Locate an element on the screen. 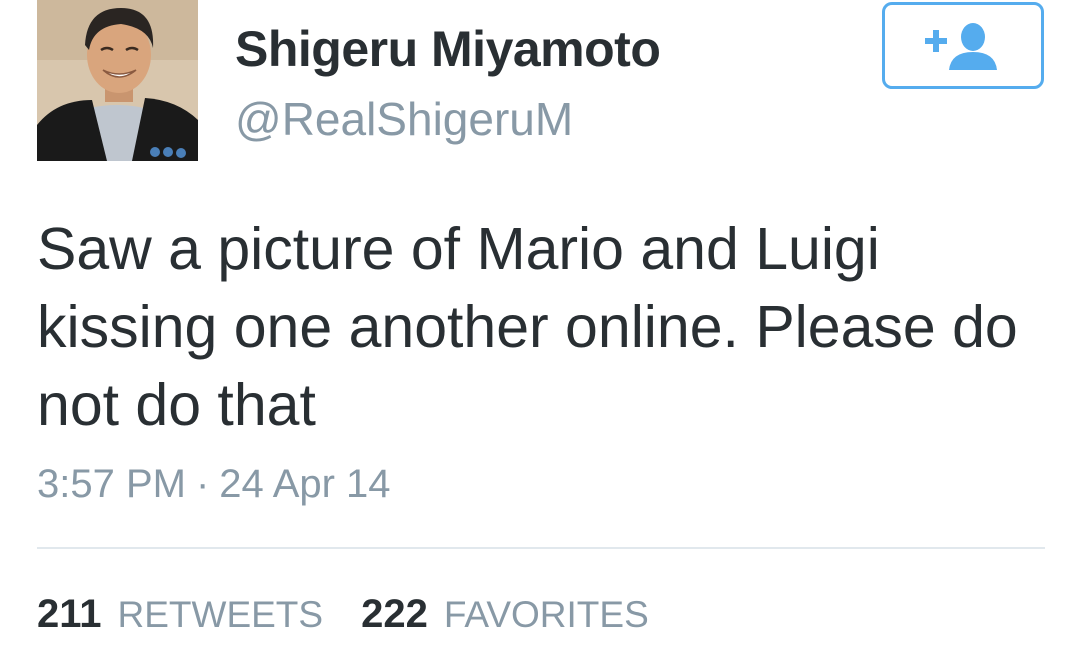  add-user-icon is located at coordinates (961, 46).